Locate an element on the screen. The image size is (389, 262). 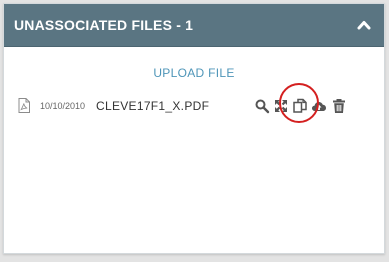
delete-file-button is located at coordinates (339, 106).